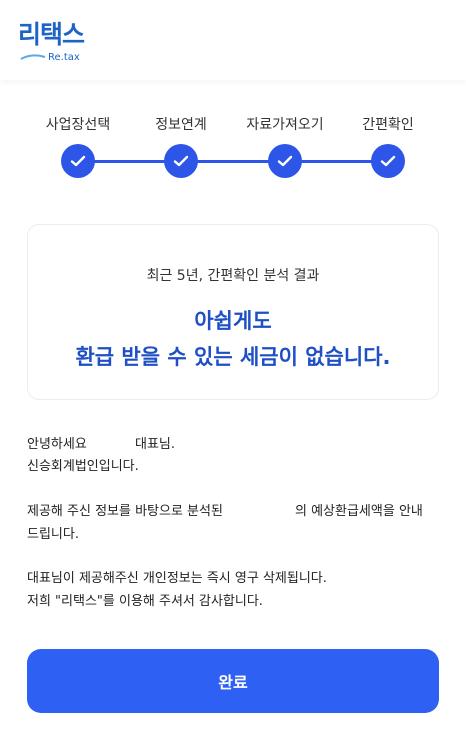 The width and height of the screenshot is (466, 742). What do you see at coordinates (57, 444) in the screenshot?
I see `greeting-text: 안녕하세요` at bounding box center [57, 444].